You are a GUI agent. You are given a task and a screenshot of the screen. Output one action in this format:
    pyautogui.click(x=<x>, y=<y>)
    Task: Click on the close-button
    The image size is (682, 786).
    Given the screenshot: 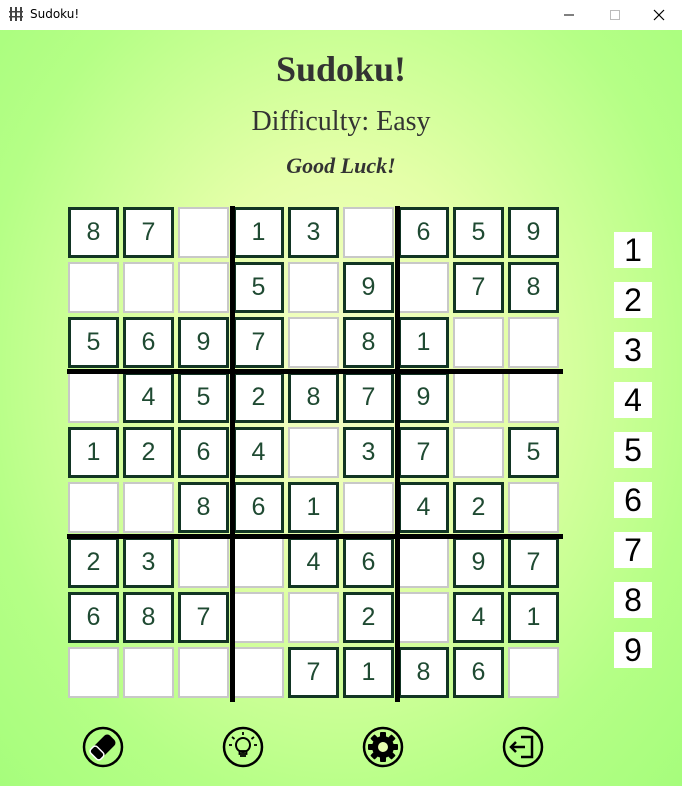 What is the action you would take?
    pyautogui.click(x=659, y=15)
    